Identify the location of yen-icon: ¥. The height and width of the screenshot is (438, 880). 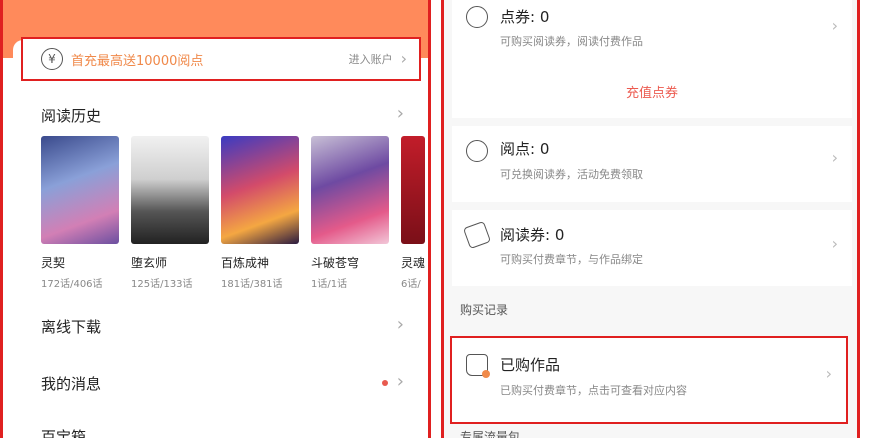
(52, 59).